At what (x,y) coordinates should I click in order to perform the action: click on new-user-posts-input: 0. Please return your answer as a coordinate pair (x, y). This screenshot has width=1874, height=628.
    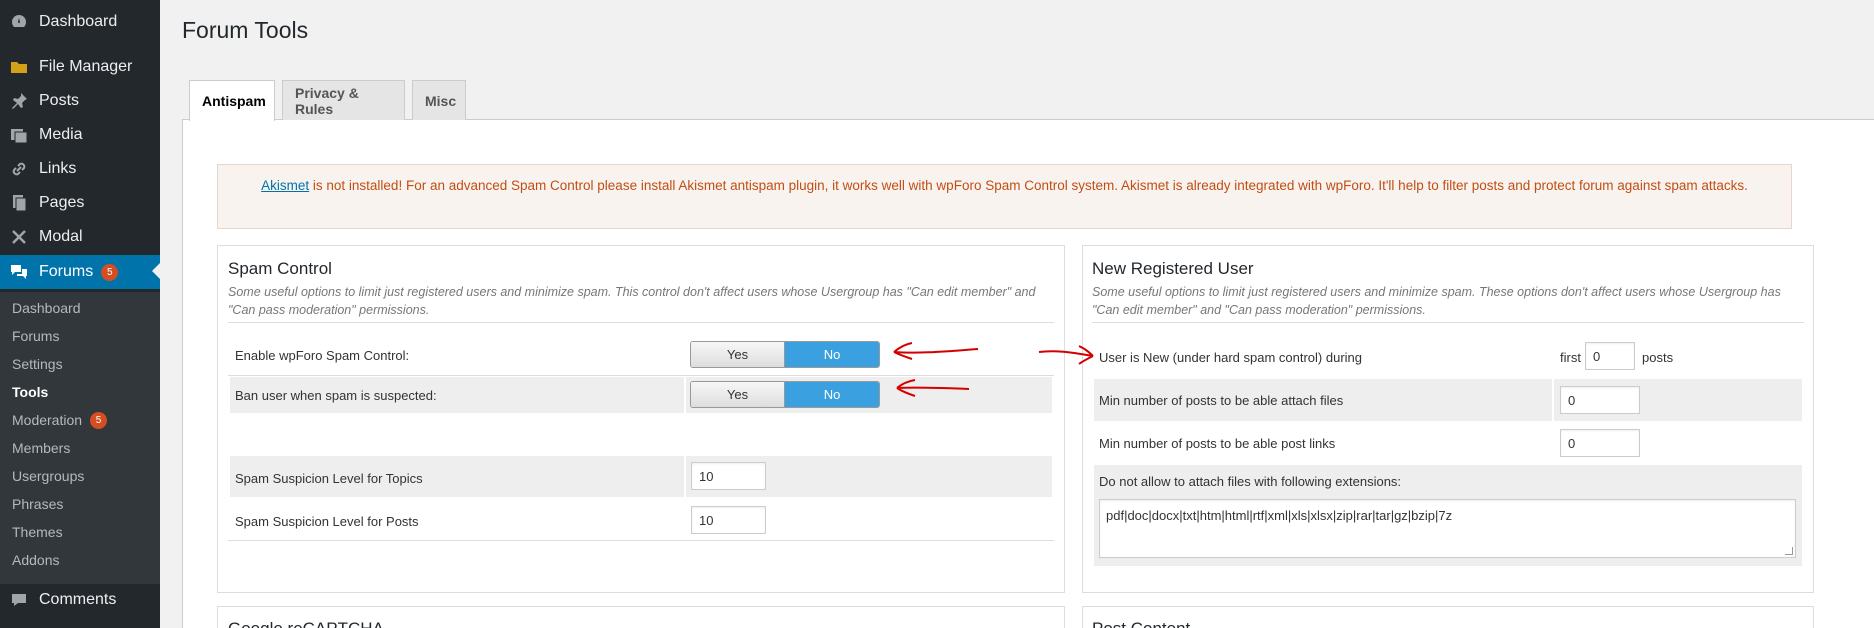
    Looking at the image, I should click on (1610, 356).